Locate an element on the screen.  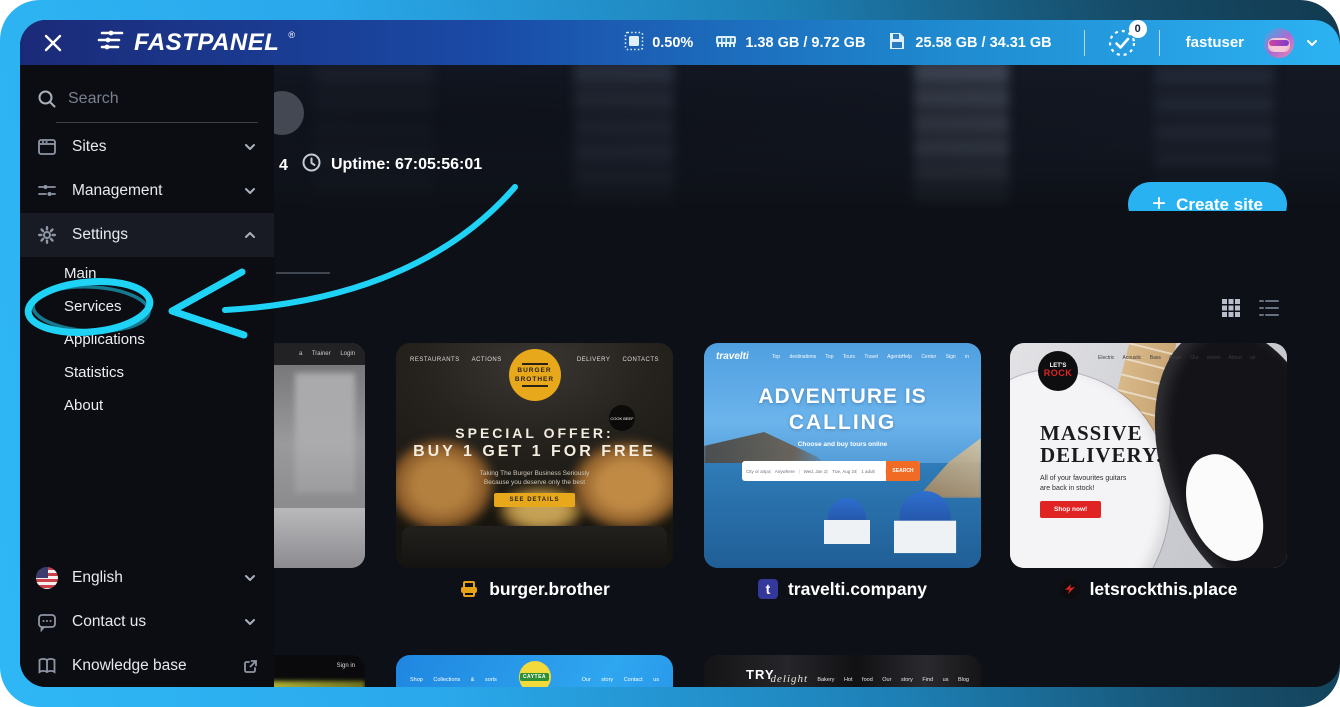
grid-view-icon is located at coordinates (1231, 308).